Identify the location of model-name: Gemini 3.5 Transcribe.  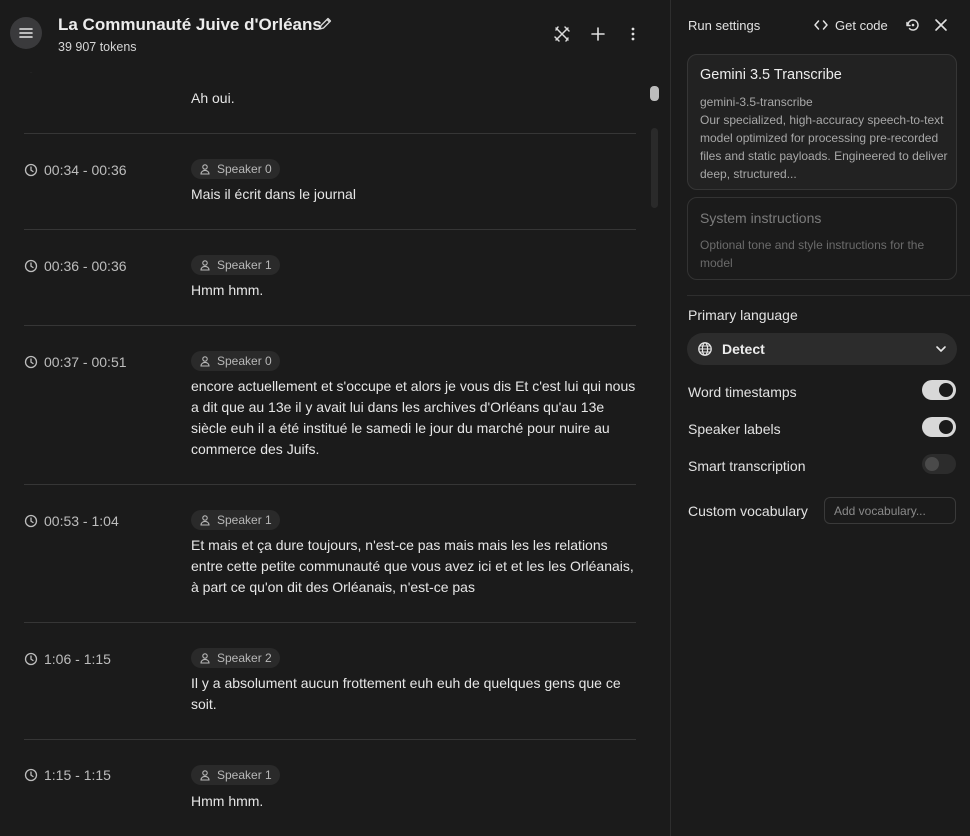
(771, 75).